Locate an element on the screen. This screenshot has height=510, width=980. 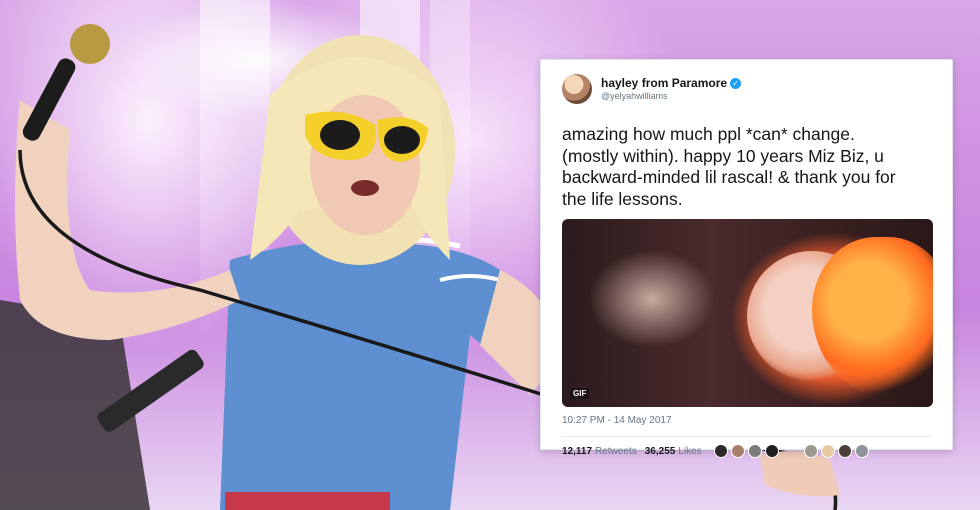
author-names: hayley from Paramore ✓ @yelyahwilliams is located at coordinates (671, 88).